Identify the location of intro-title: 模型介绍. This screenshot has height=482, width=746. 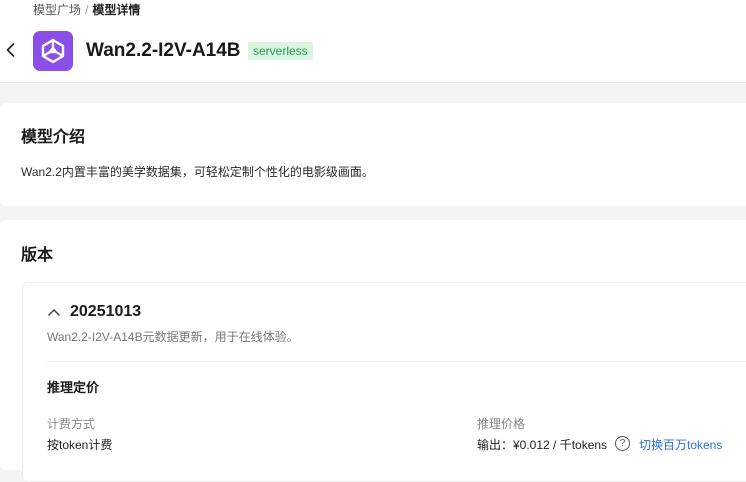
(53, 137).